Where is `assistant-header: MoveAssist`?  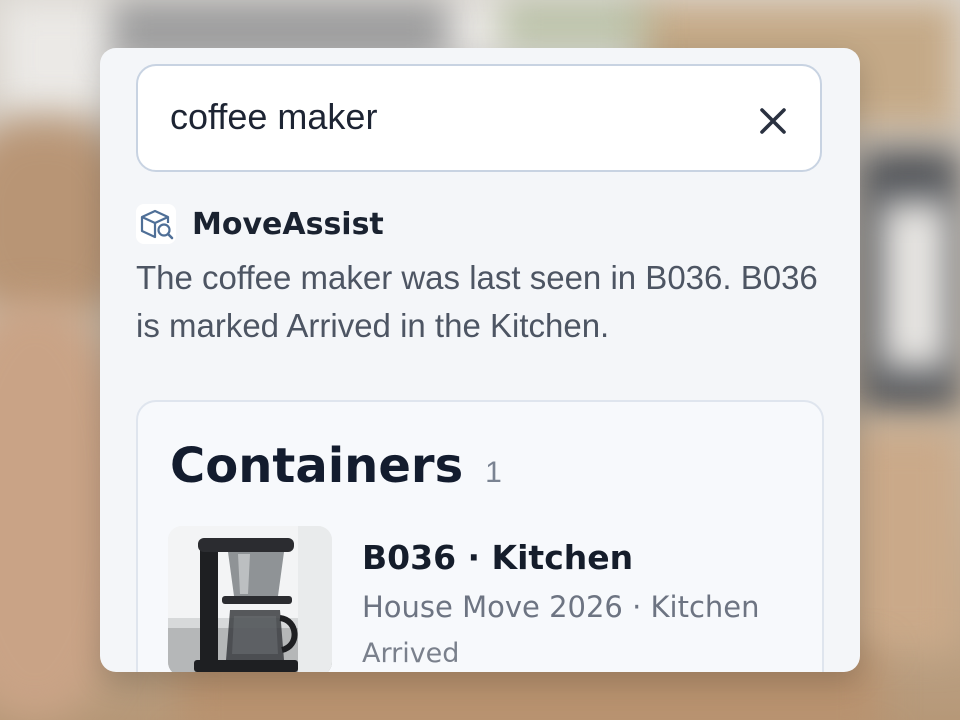 assistant-header: MoveAssist is located at coordinates (260, 224).